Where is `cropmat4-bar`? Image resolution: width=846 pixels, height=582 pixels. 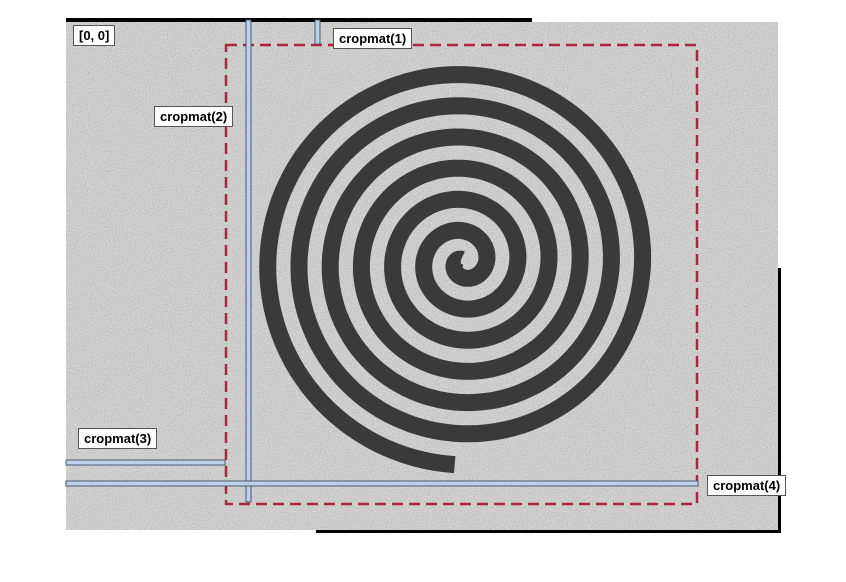 cropmat4-bar is located at coordinates (382, 483).